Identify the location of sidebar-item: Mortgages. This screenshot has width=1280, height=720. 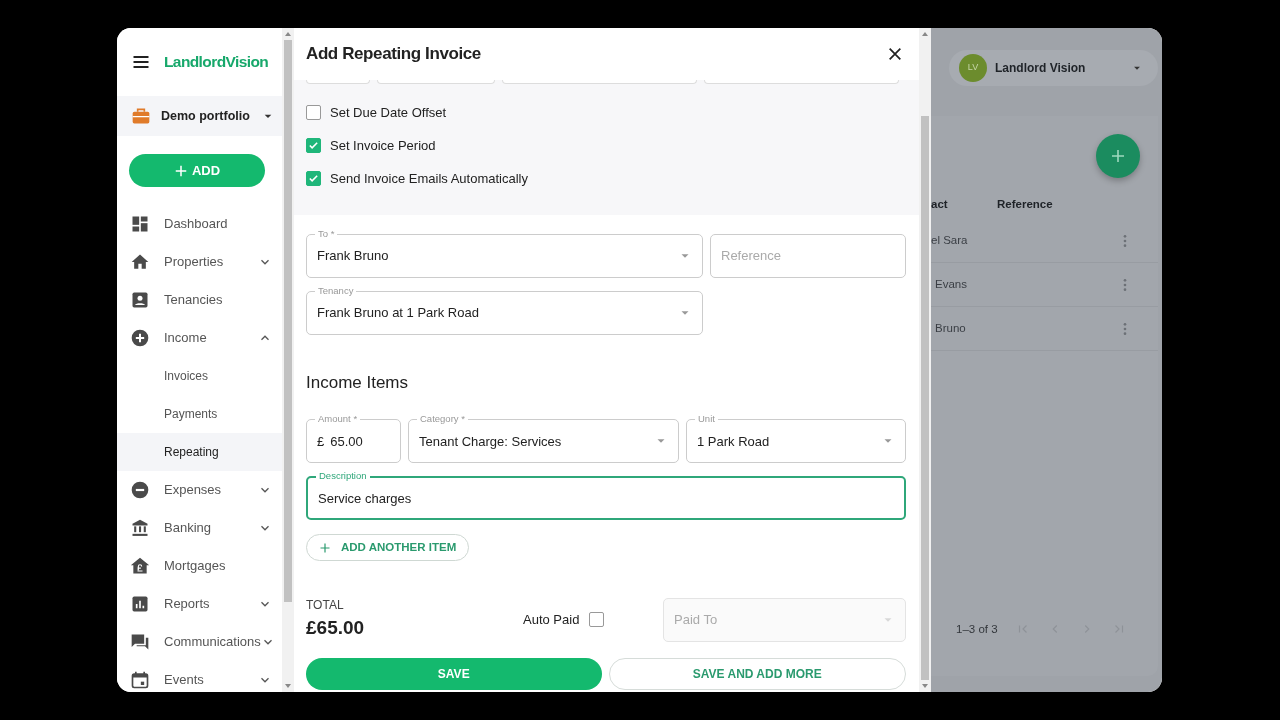
(199, 566).